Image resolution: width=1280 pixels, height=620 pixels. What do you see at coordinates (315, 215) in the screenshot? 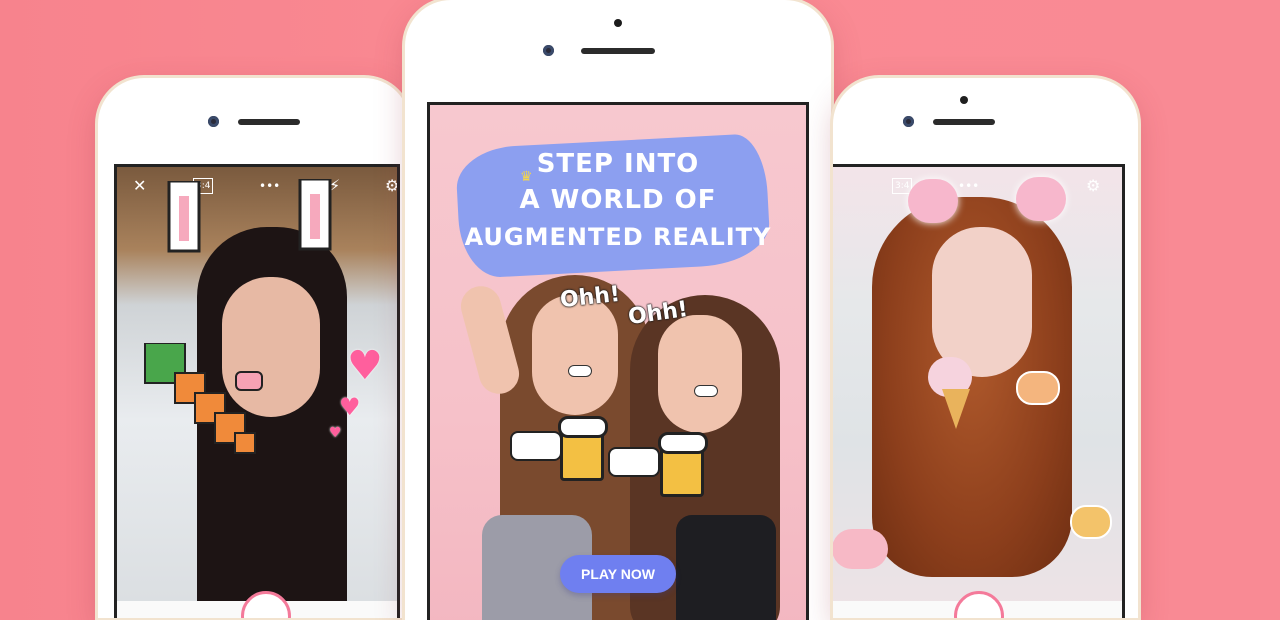
I see `bunny-ear-right-sticker` at bounding box center [315, 215].